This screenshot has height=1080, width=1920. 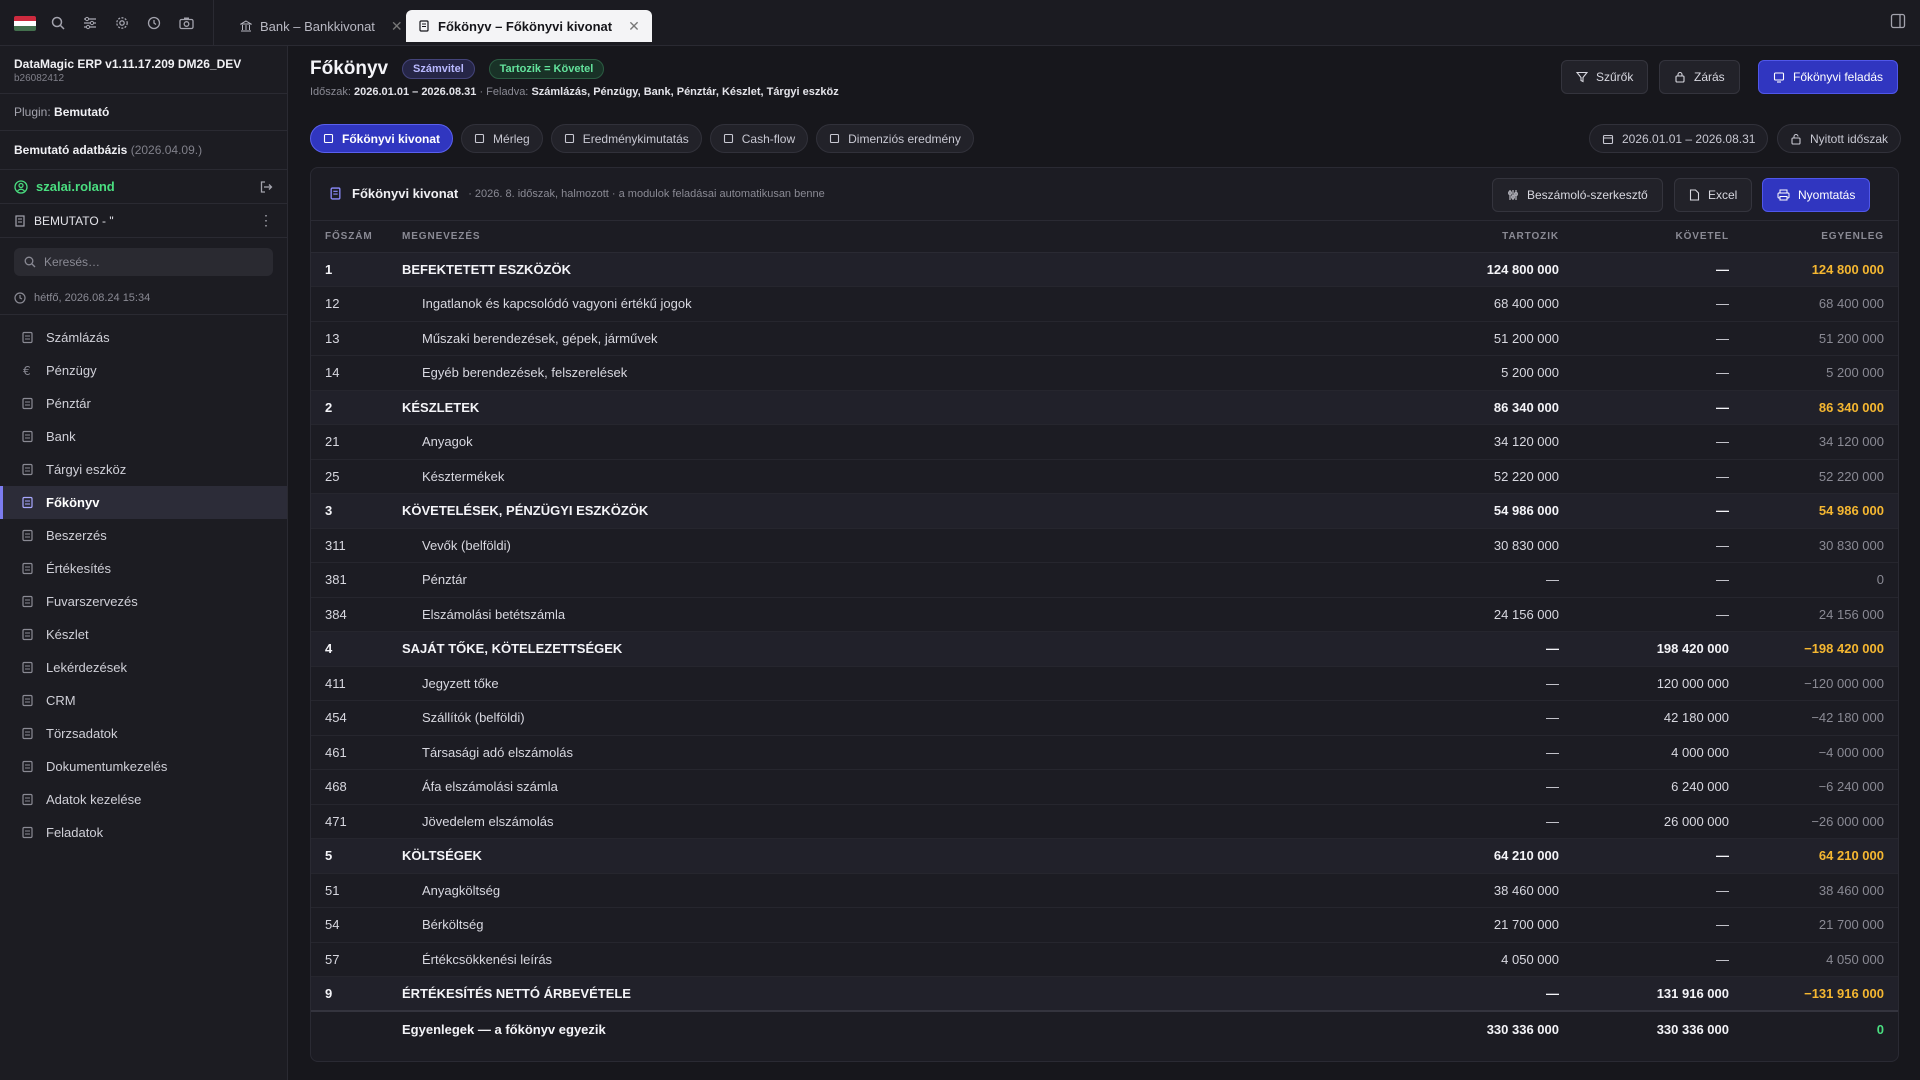 What do you see at coordinates (382, 138) in the screenshot?
I see `report-tab: Főkönyvi kivonat` at bounding box center [382, 138].